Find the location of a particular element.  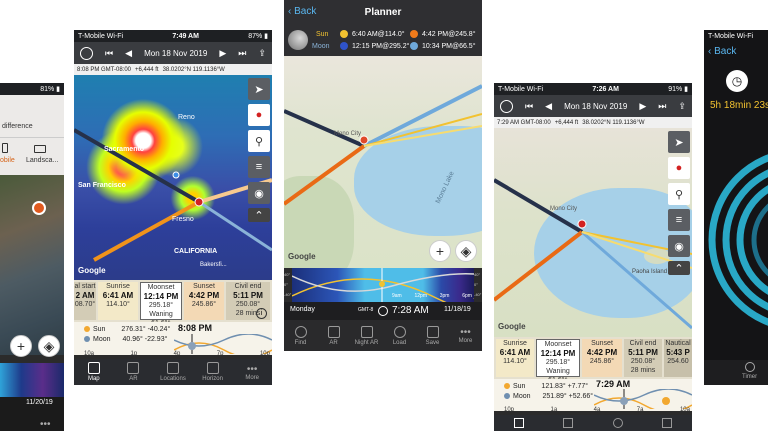

satellite-map is located at coordinates (32, 265).